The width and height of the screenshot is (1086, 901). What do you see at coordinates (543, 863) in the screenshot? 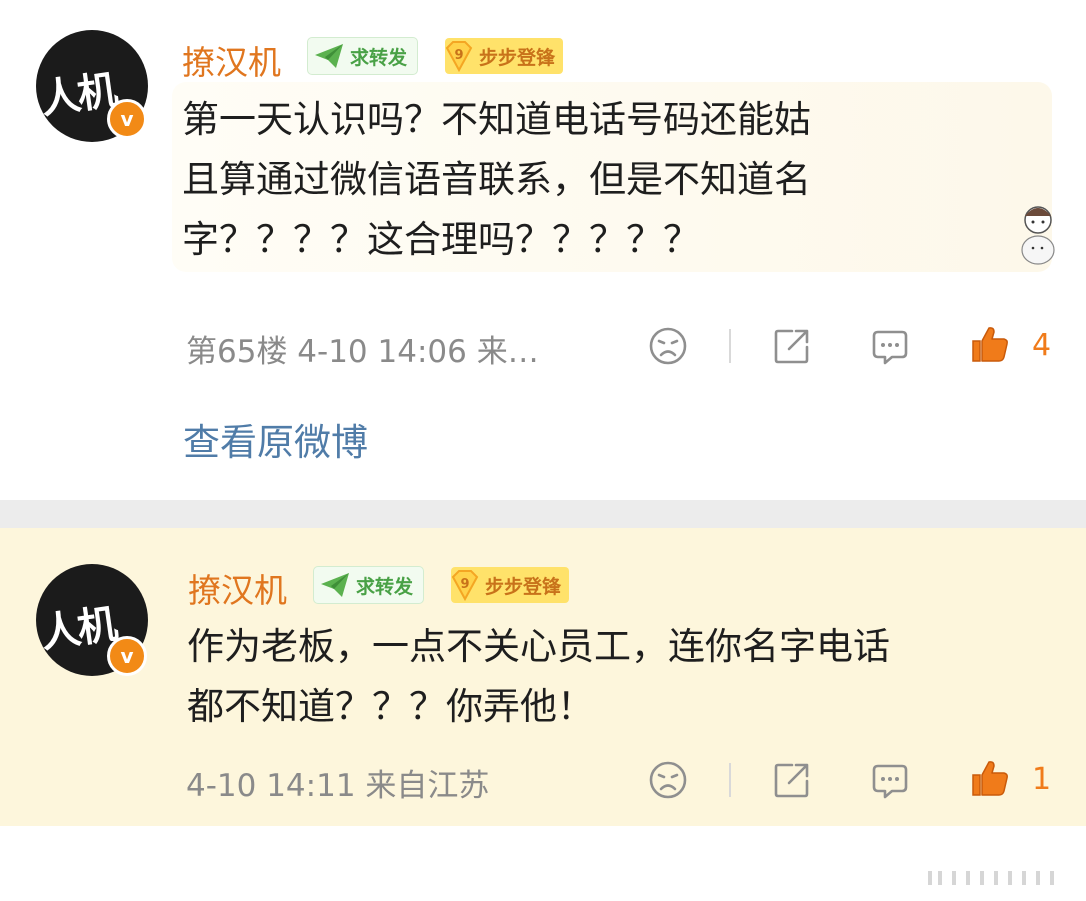
I see `bottom-spacer` at bounding box center [543, 863].